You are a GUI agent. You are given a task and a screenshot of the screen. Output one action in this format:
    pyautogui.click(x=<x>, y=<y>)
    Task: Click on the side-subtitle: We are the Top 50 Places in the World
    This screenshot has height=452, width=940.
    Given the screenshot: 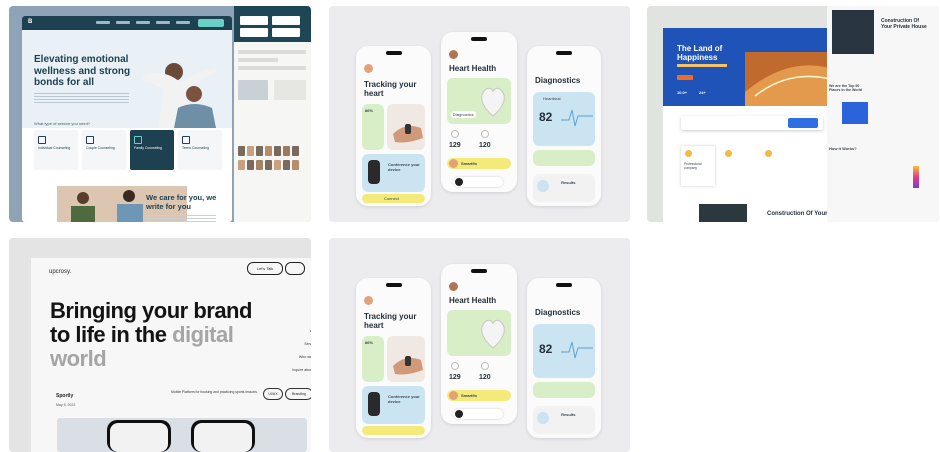 What is the action you would take?
    pyautogui.click(x=846, y=88)
    